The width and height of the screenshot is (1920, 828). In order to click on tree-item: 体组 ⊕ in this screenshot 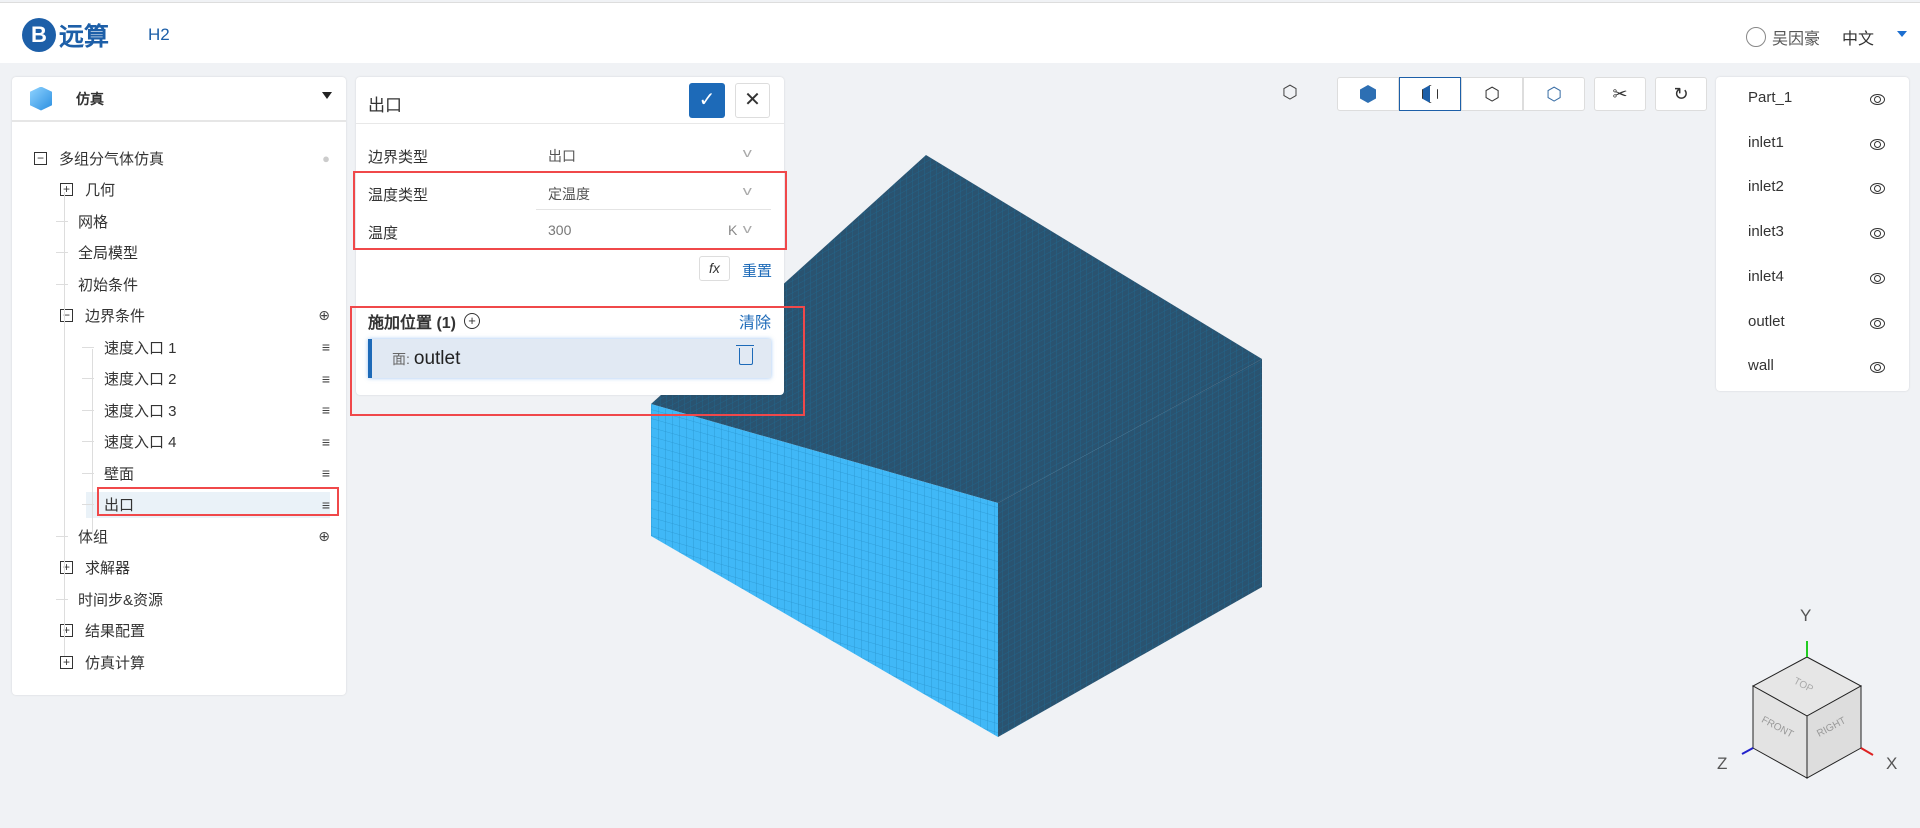, I will do `click(193, 536)`.